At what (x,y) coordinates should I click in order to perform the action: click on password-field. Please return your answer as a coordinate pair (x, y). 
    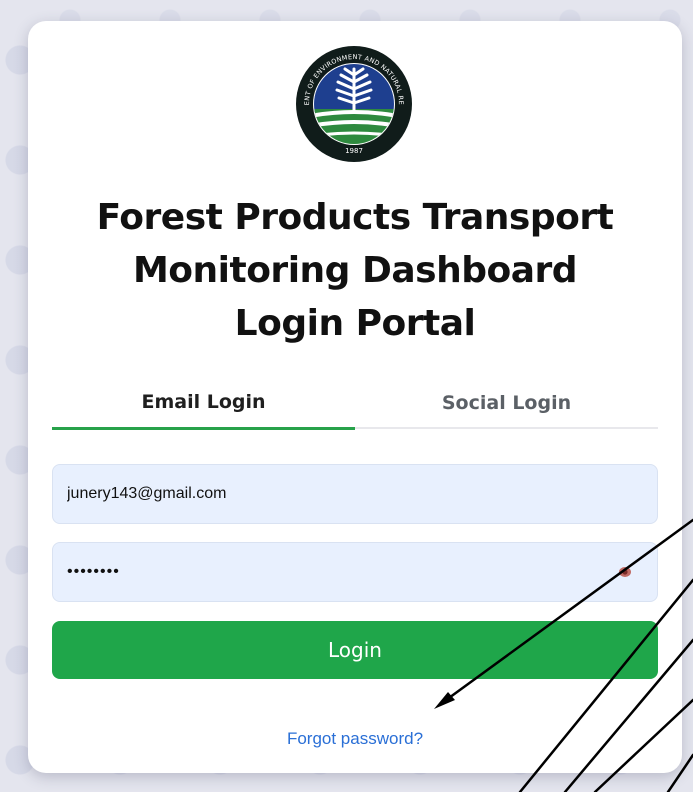
    Looking at the image, I should click on (355, 572).